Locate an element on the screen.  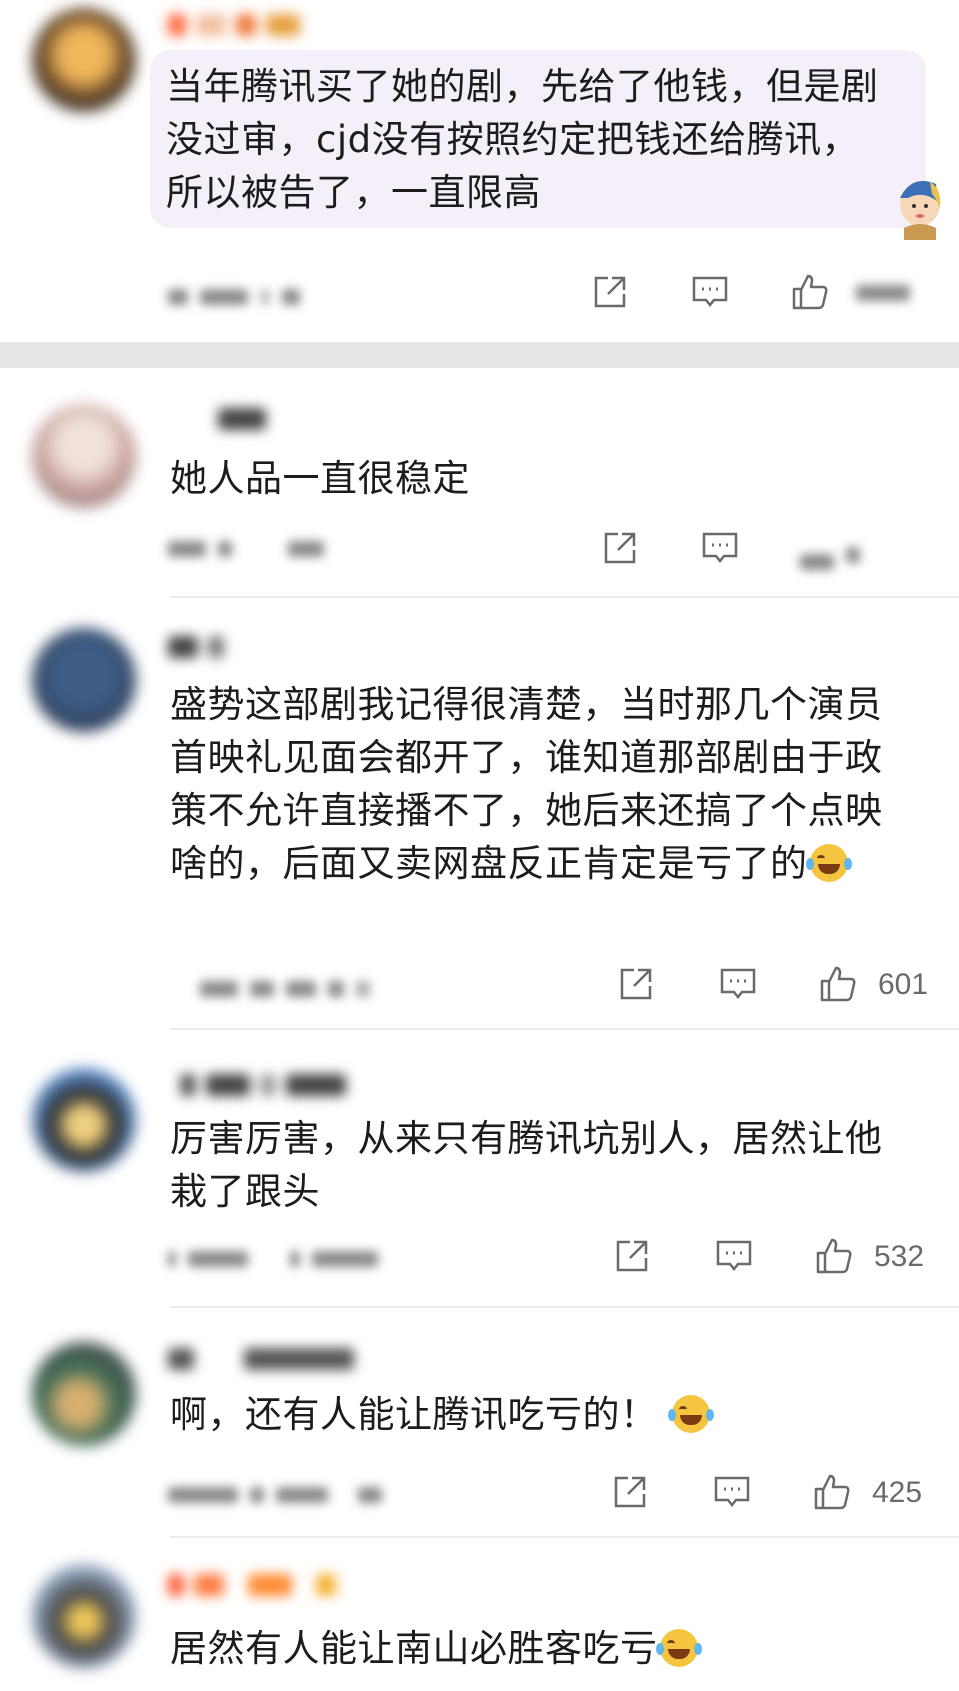
comment-text: 居然有人能让南山必胜客吃亏 is located at coordinates (534, 1648).